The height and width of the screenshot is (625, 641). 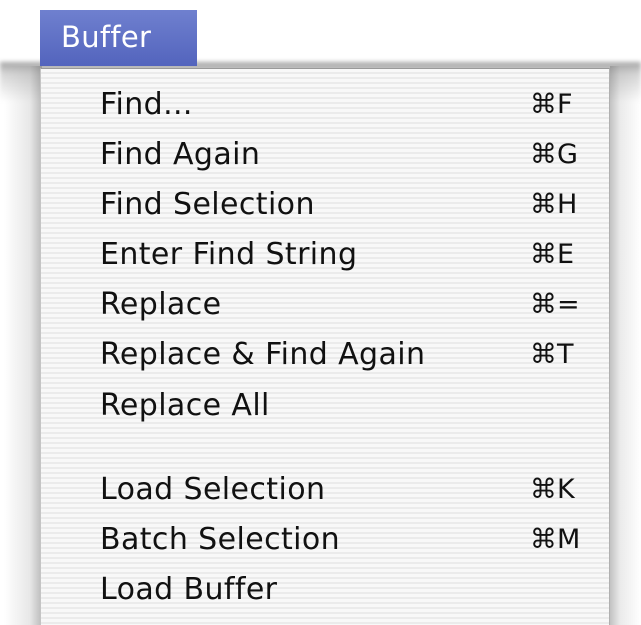 What do you see at coordinates (263, 354) in the screenshot?
I see `menu-item-label: Replace & Find Again` at bounding box center [263, 354].